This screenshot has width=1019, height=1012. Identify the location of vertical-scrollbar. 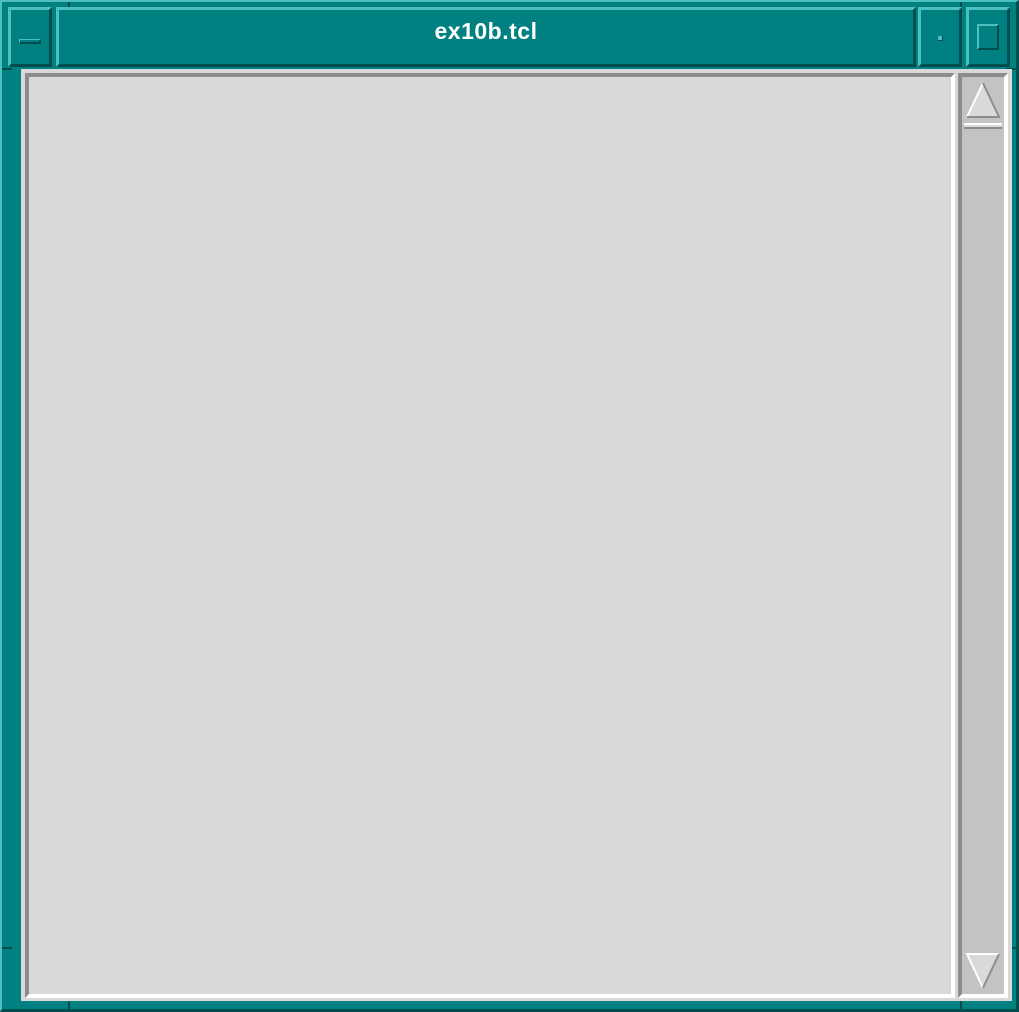
(983, 535).